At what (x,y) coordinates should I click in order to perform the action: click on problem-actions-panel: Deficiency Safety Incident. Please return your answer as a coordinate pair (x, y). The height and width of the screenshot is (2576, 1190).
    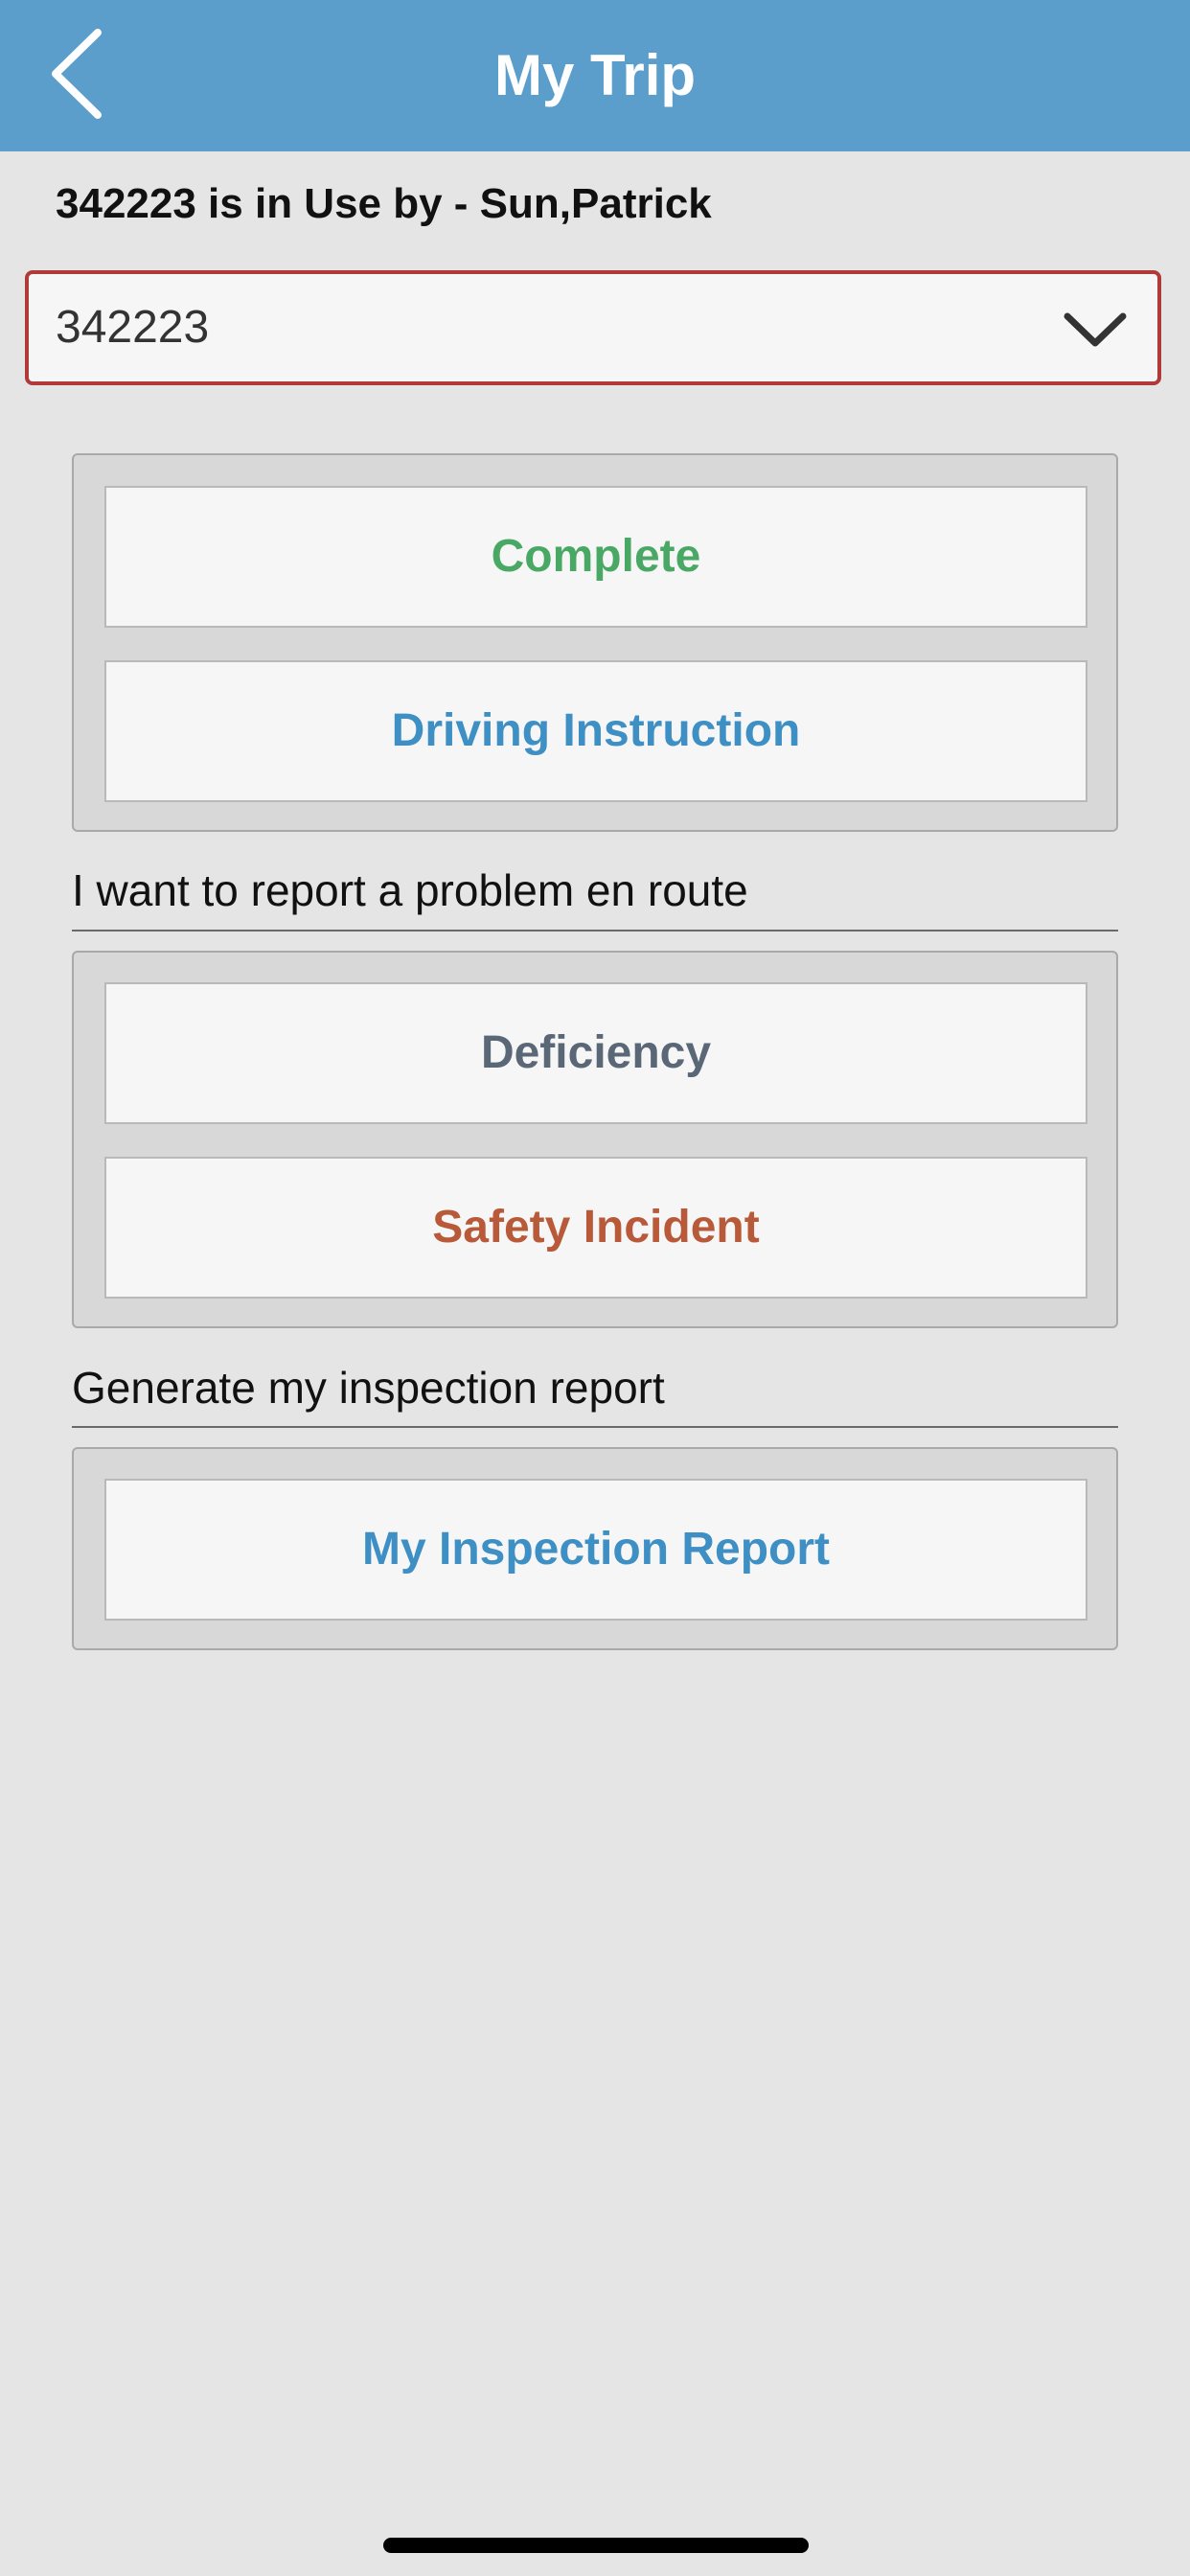
    Looking at the image, I should click on (595, 1139).